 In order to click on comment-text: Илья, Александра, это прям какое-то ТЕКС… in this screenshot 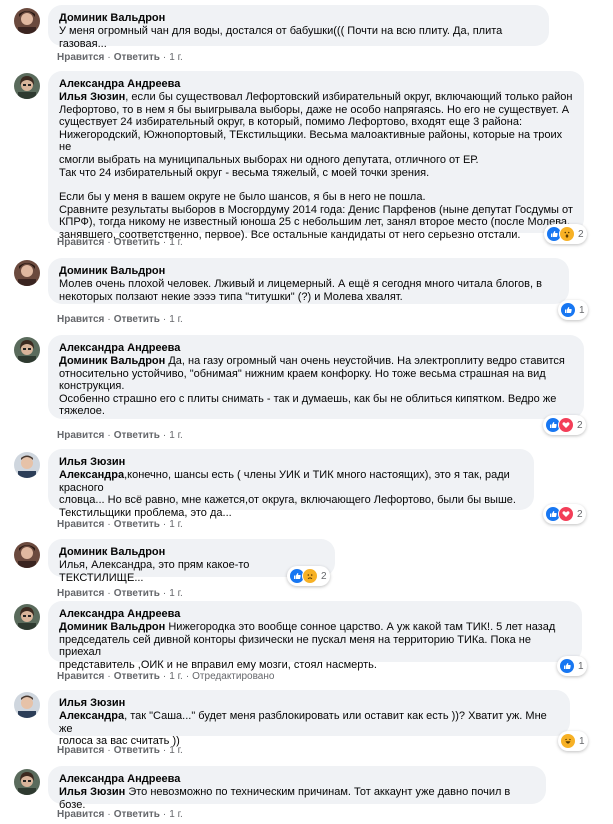, I will do `click(154, 571)`.